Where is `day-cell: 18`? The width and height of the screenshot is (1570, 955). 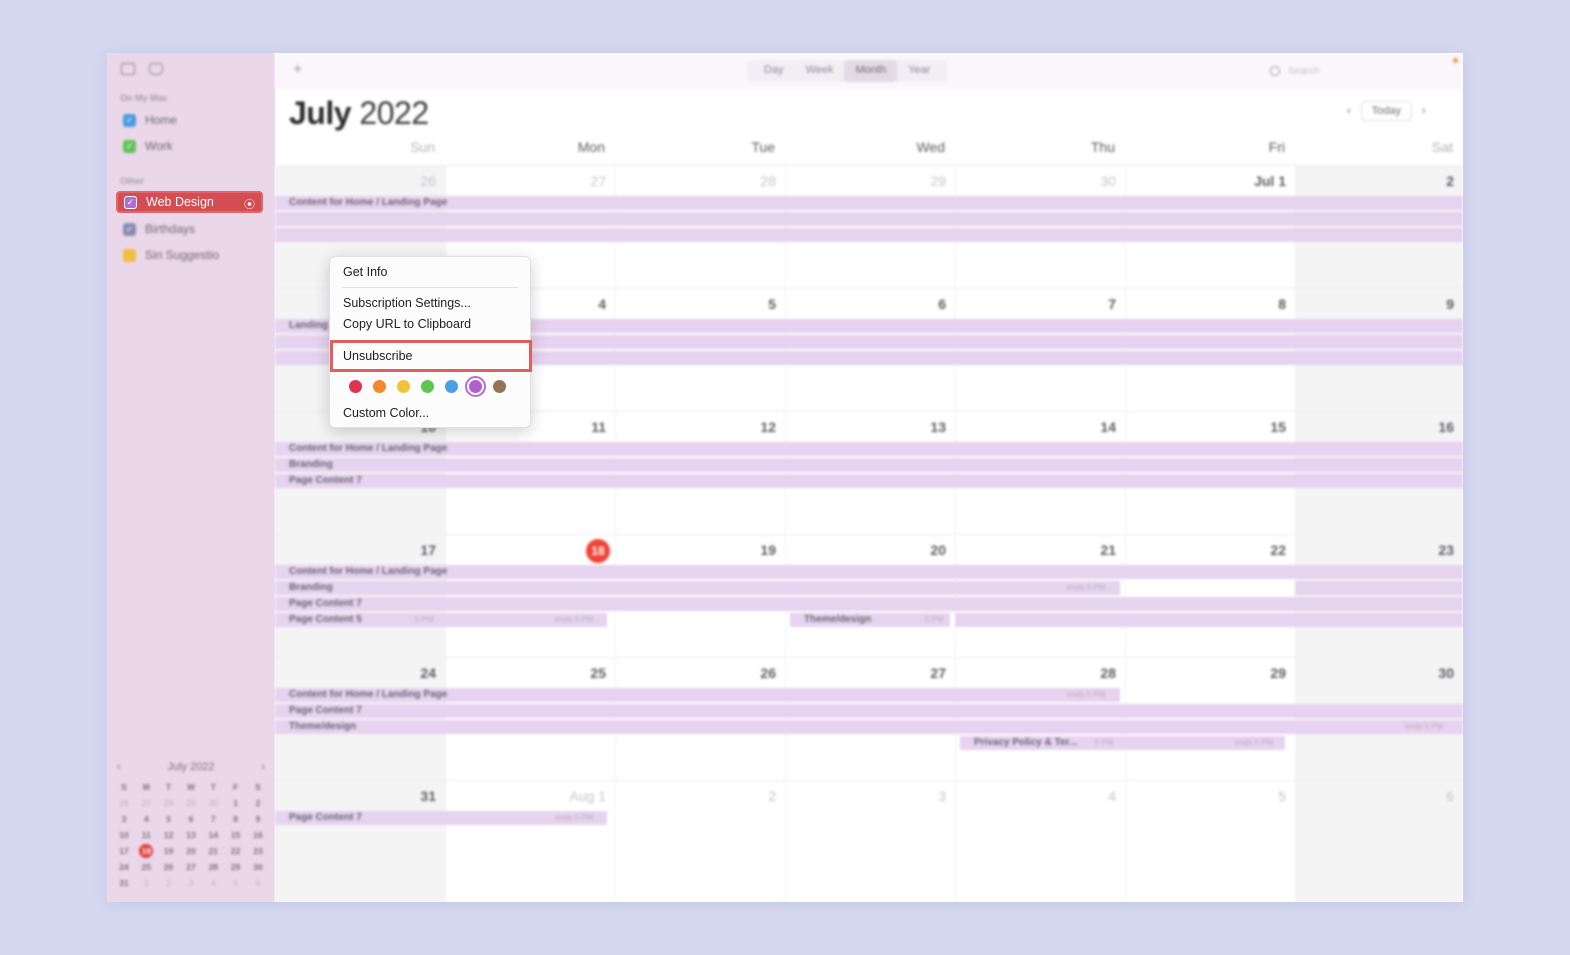 day-cell: 18 is located at coordinates (530, 595).